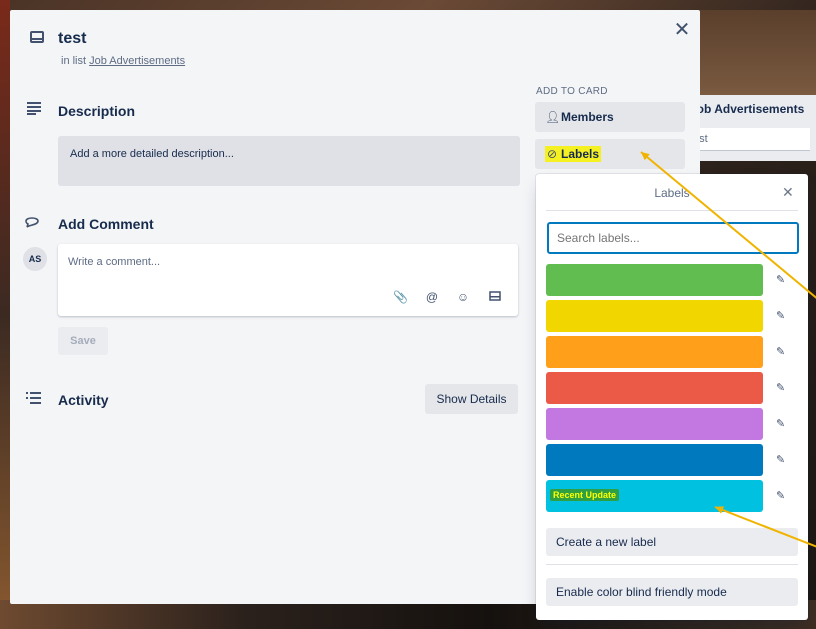  Describe the element at coordinates (495, 297) in the screenshot. I see `card-link-icon` at that location.